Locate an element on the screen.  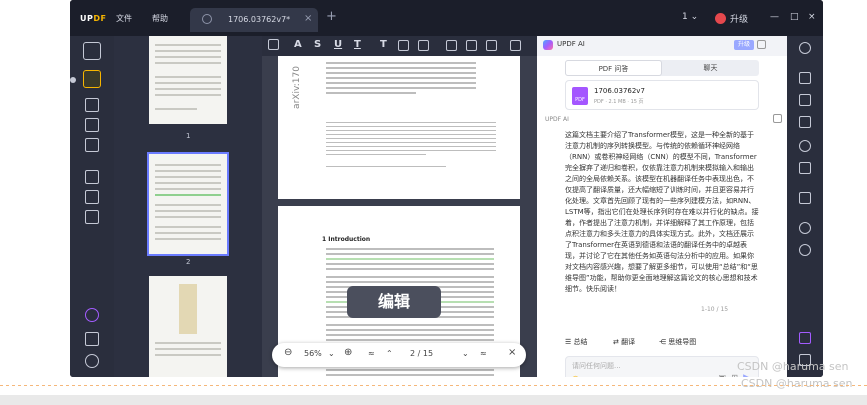
share-icon is located at coordinates (805, 146).